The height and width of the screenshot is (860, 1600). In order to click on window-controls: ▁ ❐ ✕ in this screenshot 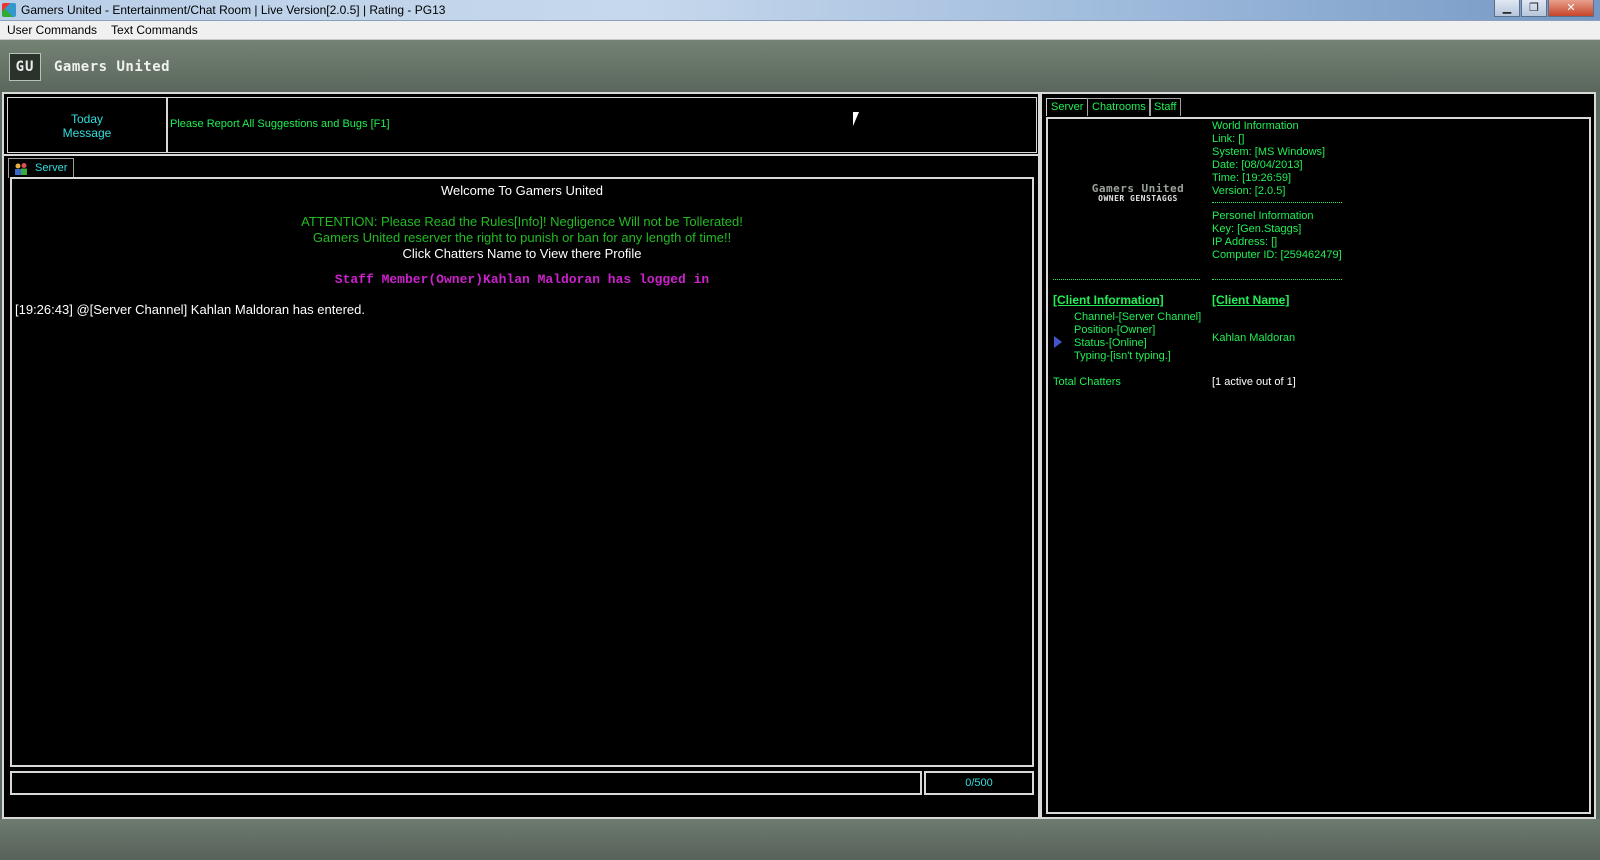, I will do `click(1543, 9)`.